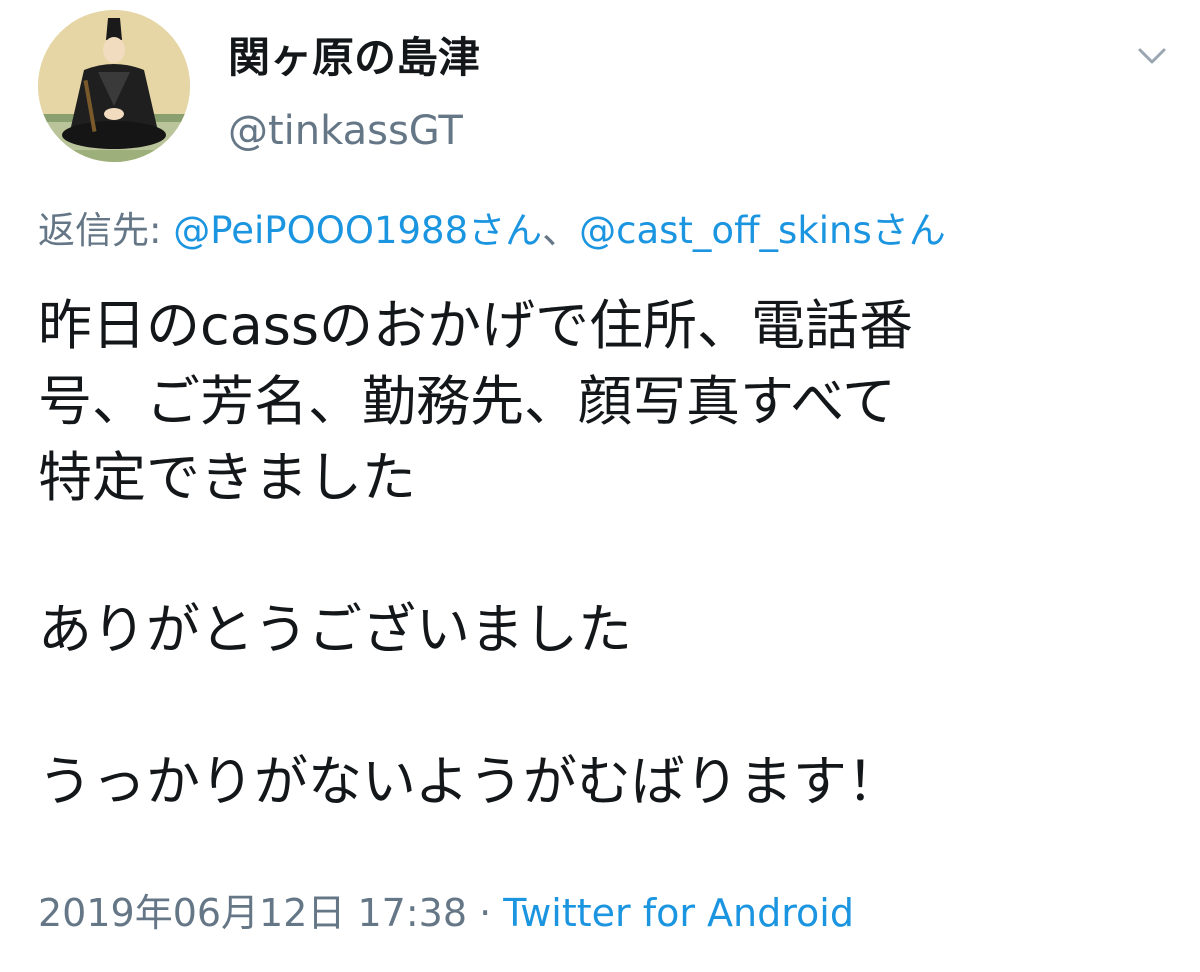 The image size is (1200, 972). I want to click on tweet-text-line: 特定できました, so click(227, 477).